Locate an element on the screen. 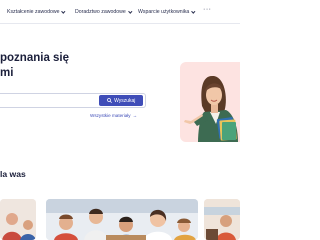 This screenshot has height=240, width=320. nav-item-user-support: Wsparcie użytkownika is located at coordinates (167, 12).